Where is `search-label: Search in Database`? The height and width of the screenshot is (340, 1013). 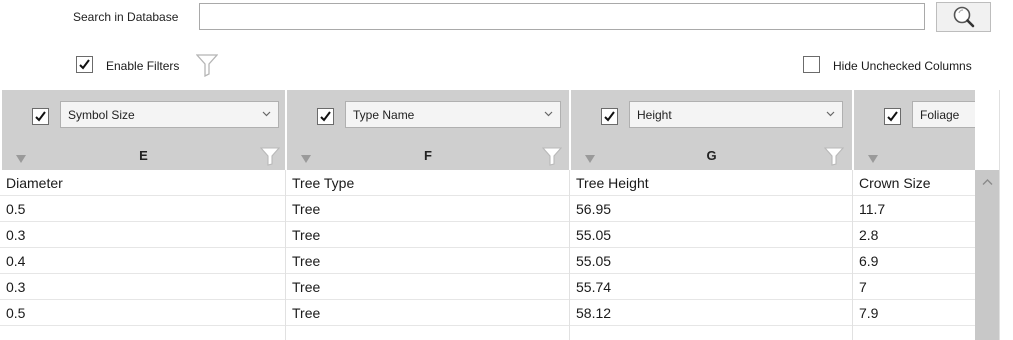
search-label: Search in Database is located at coordinates (126, 17).